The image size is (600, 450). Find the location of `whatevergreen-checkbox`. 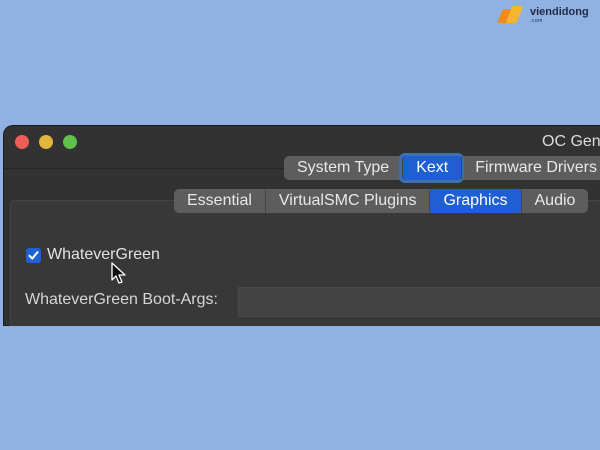

whatevergreen-checkbox is located at coordinates (33, 255).